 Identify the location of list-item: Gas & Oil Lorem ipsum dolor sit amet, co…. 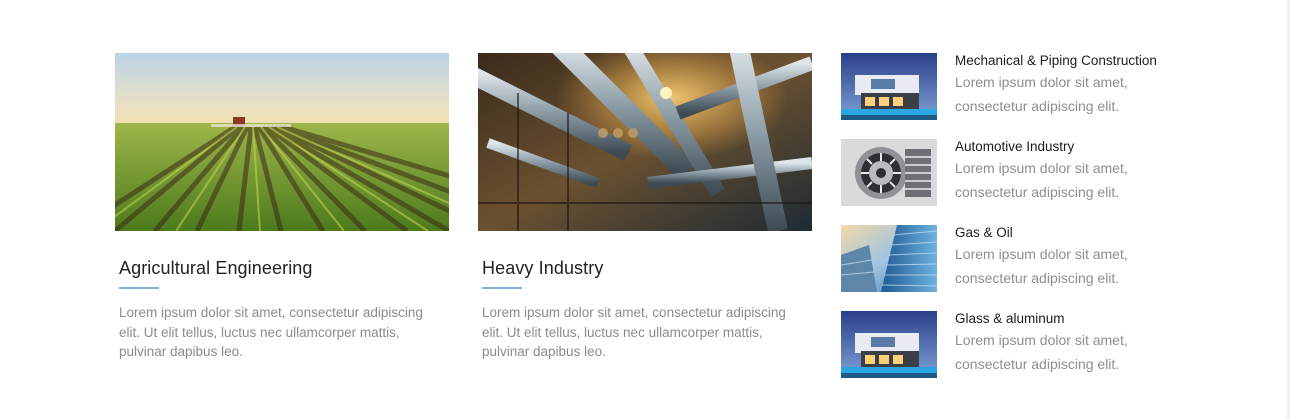
(1011, 268).